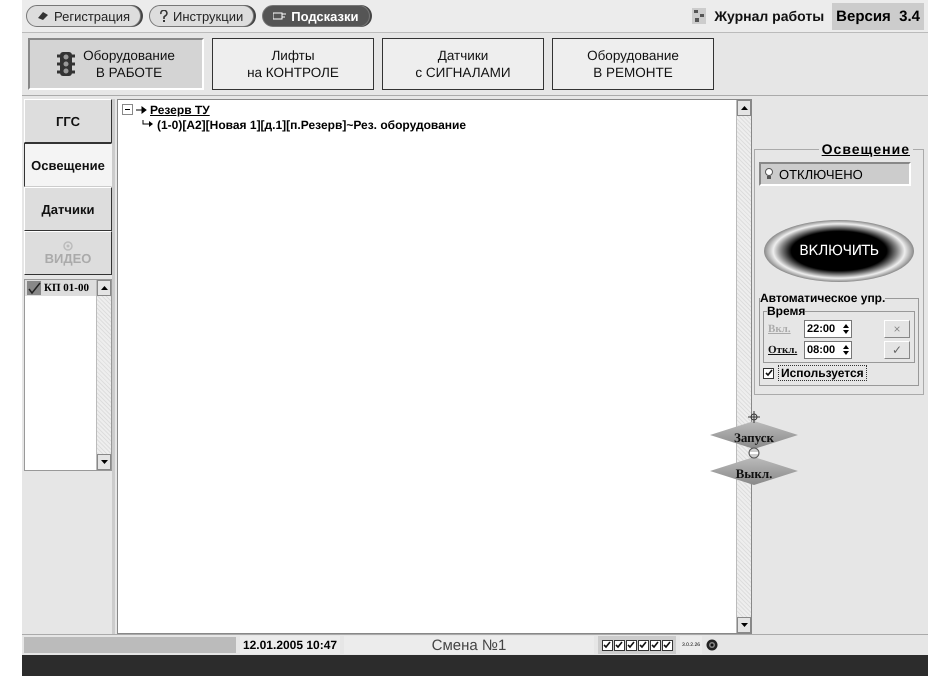 The height and width of the screenshot is (676, 928). Describe the element at coordinates (164, 16) in the screenshot. I see `help-icon` at that location.